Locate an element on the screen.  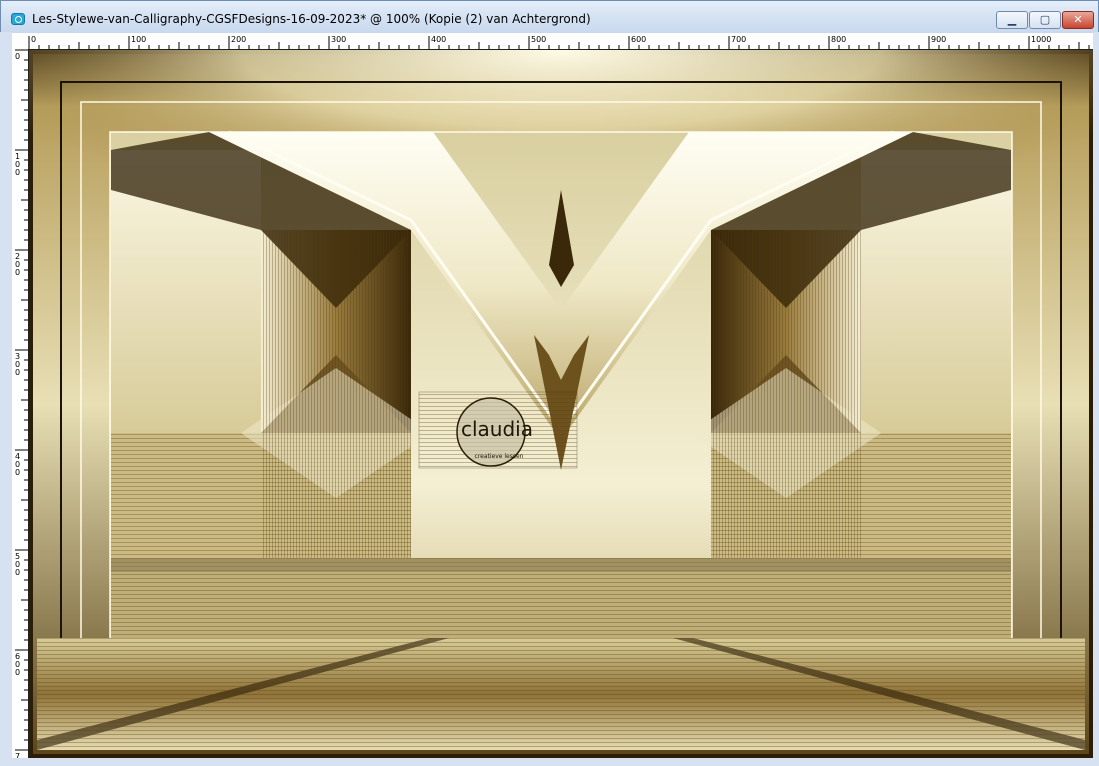
ruler-label: 700 is located at coordinates (738, 39).